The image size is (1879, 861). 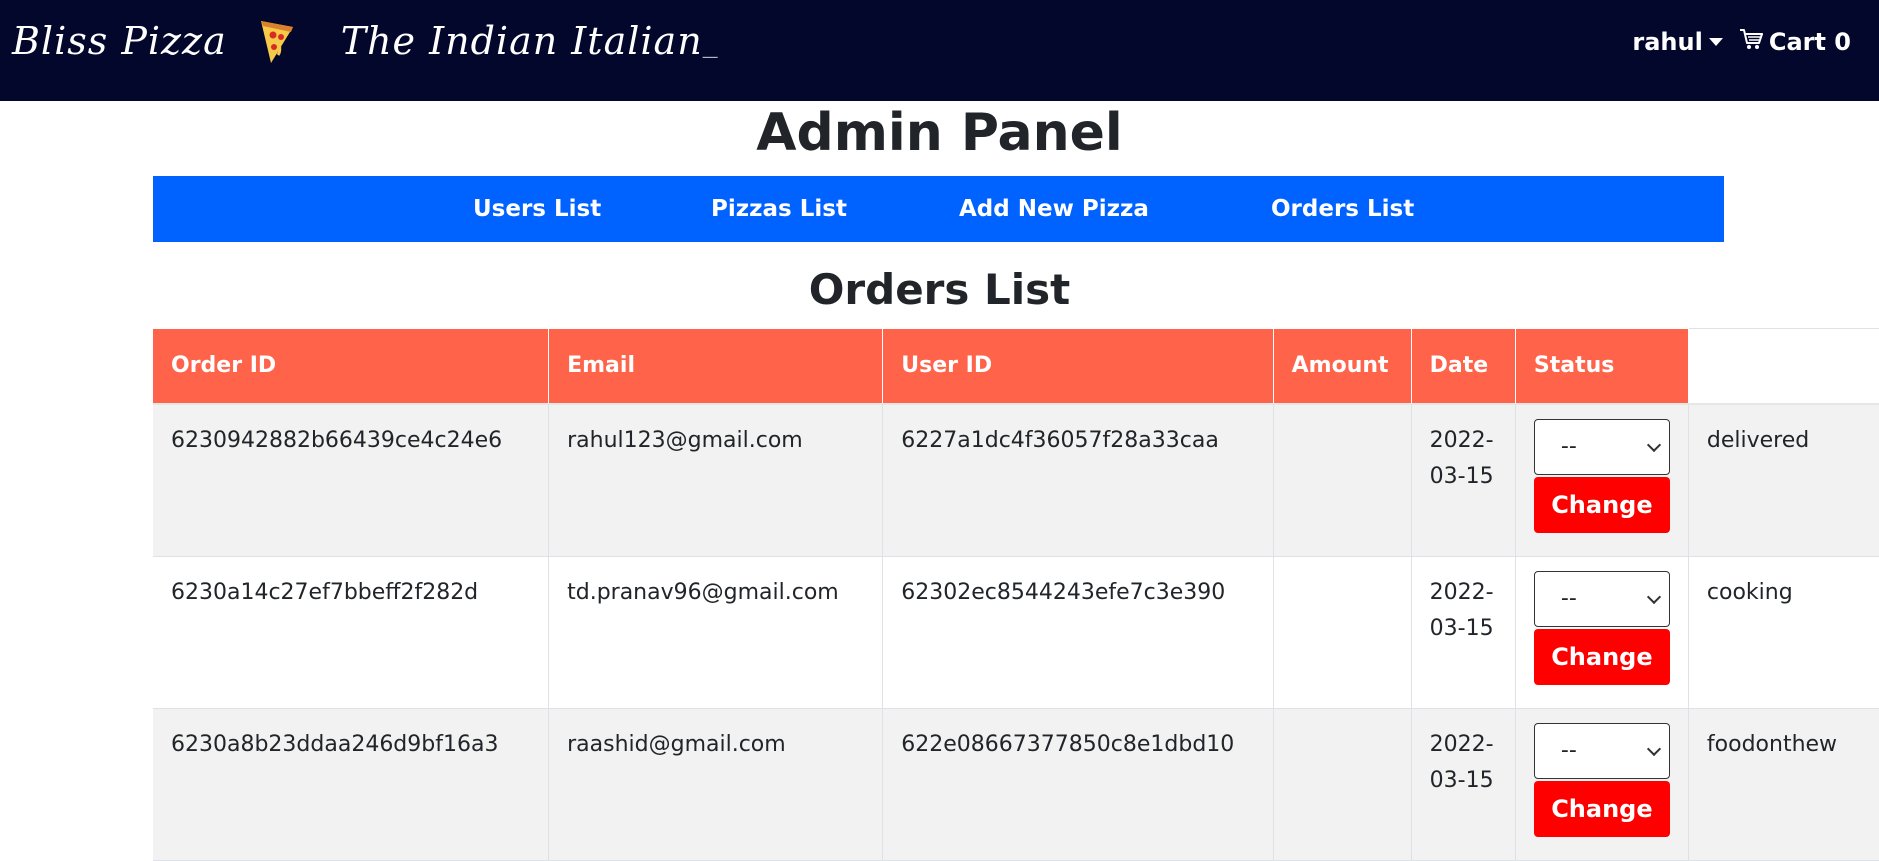 What do you see at coordinates (1078, 632) in the screenshot?
I see `cell-user-id: 62302ec8544243efe7c3e390` at bounding box center [1078, 632].